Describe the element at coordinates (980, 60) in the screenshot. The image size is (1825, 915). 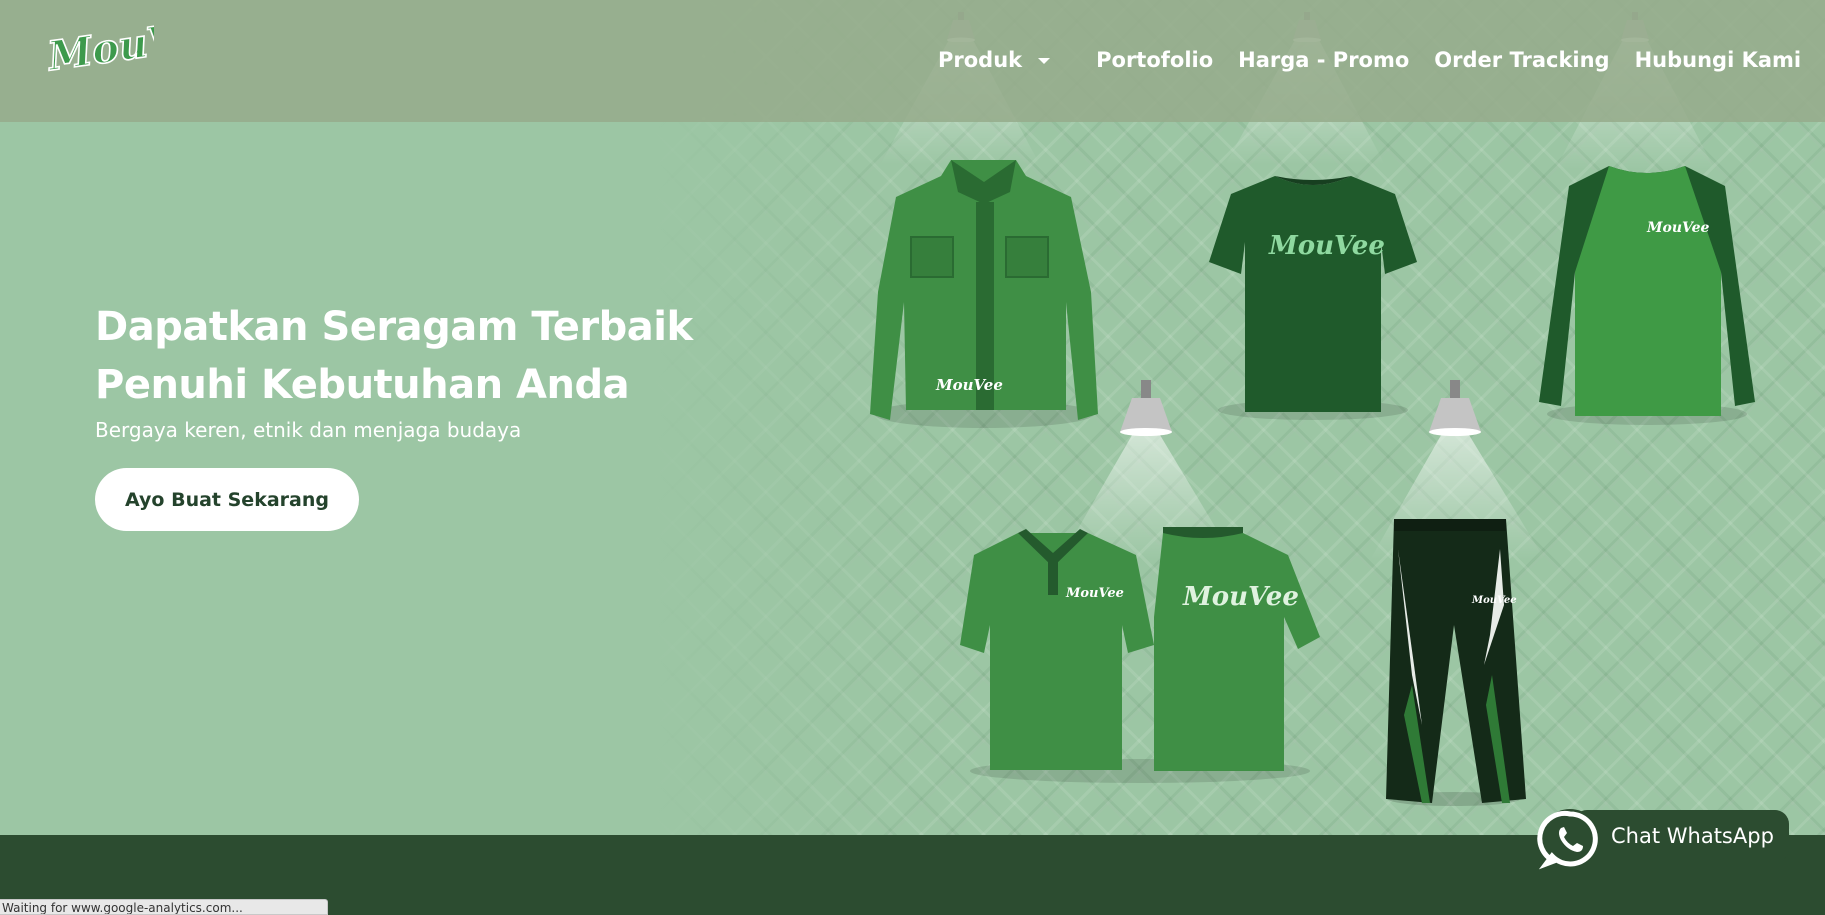
I see `nav-produk-label: Produk` at that location.